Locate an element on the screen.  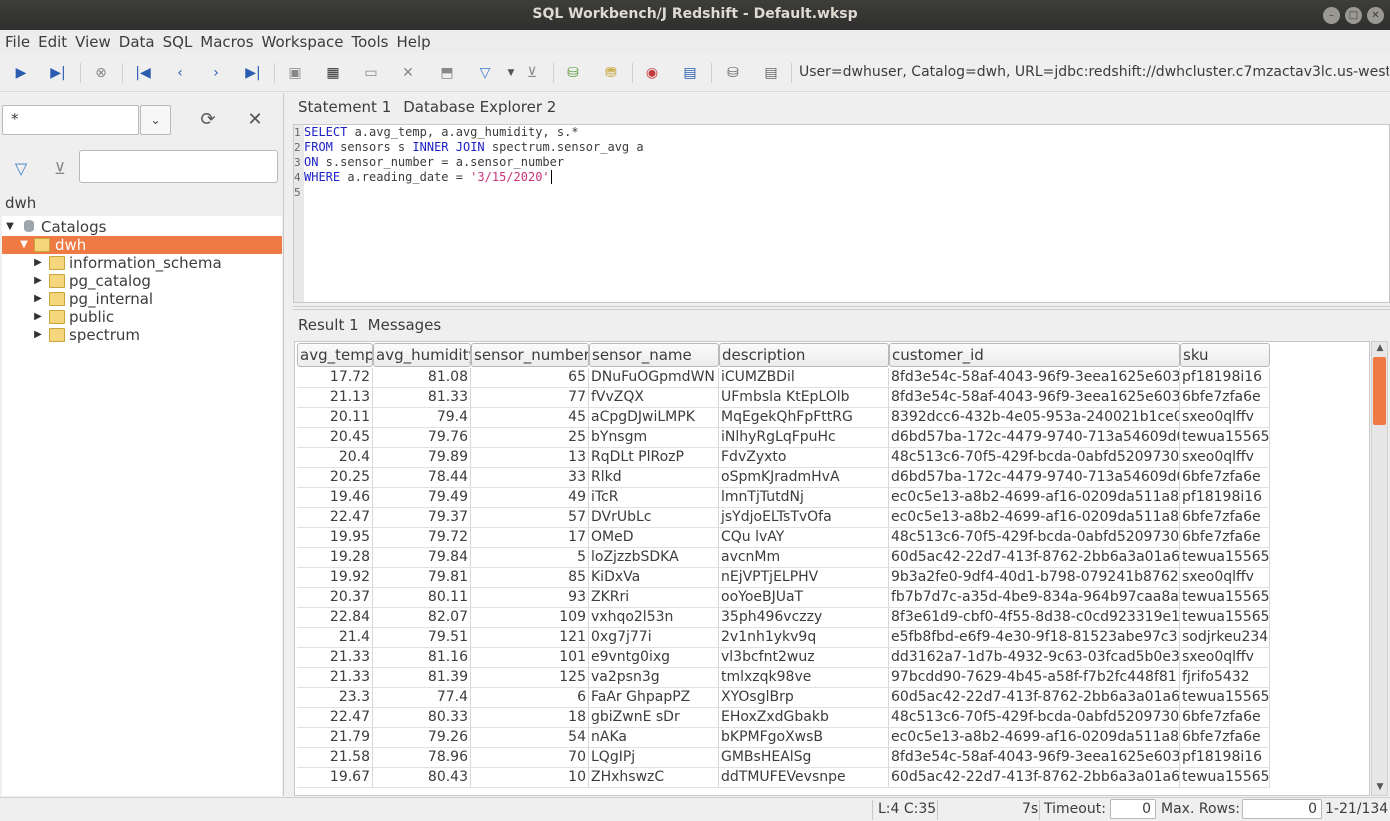
max-rows-input: 0 is located at coordinates (1282, 809).